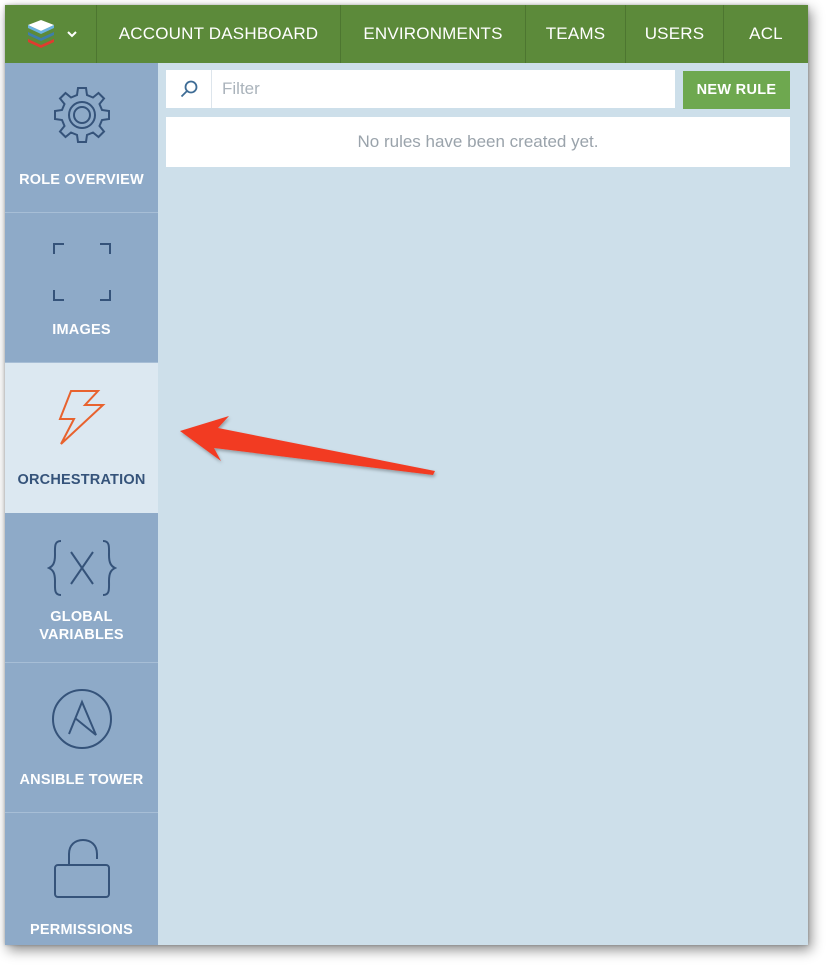 The height and width of the screenshot is (974, 837). I want to click on variable-braces-icon, so click(81, 568).